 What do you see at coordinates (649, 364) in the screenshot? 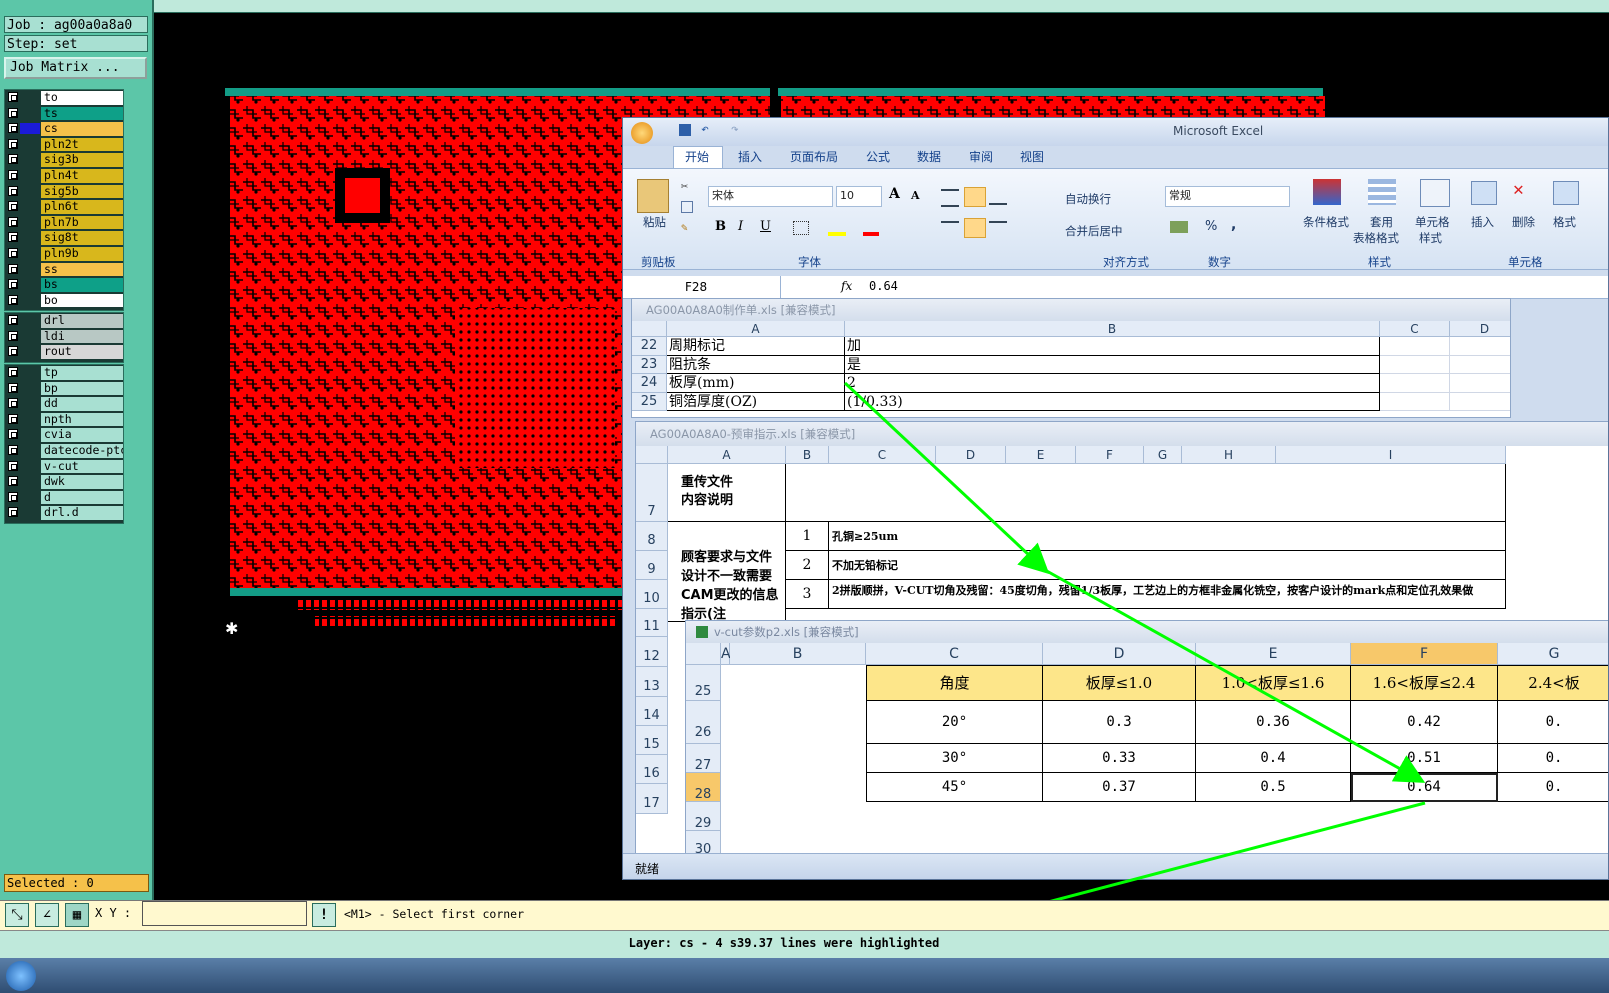
I see `row-header: 23` at bounding box center [649, 364].